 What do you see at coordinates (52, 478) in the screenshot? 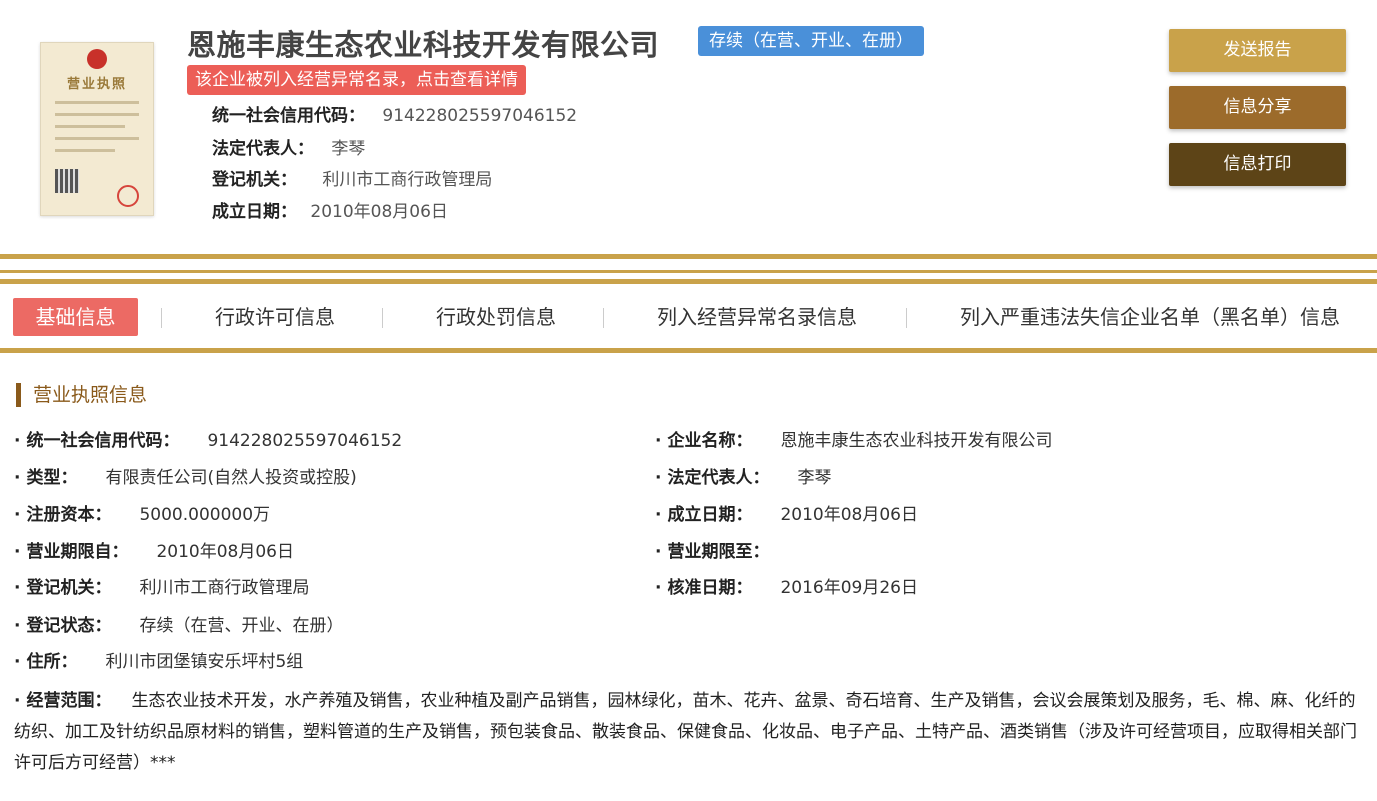
I see `field-label: 类型：` at bounding box center [52, 478].